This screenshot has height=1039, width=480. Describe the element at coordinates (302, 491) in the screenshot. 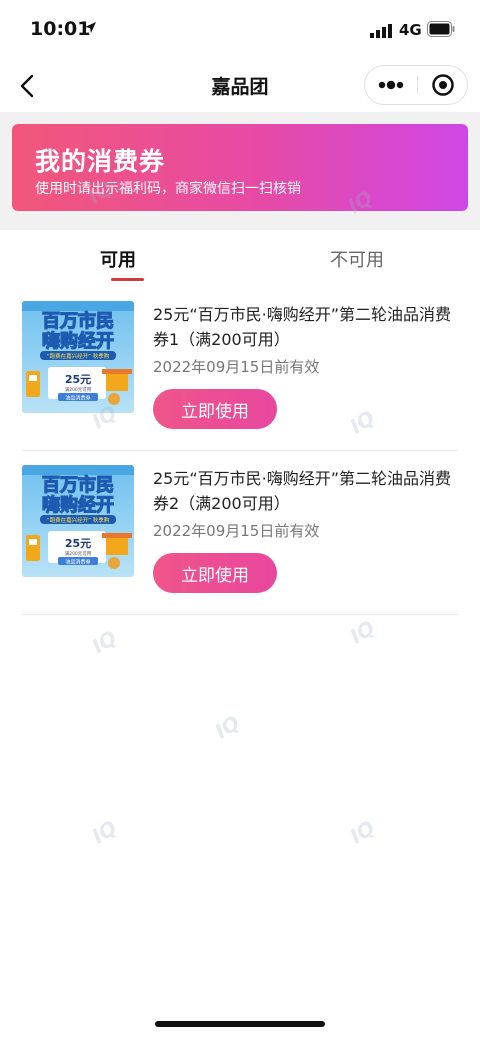

I see `coupon-title: 25元“百万市民·嗨购经开”第二轮油品消费券2（满200可用）` at that location.